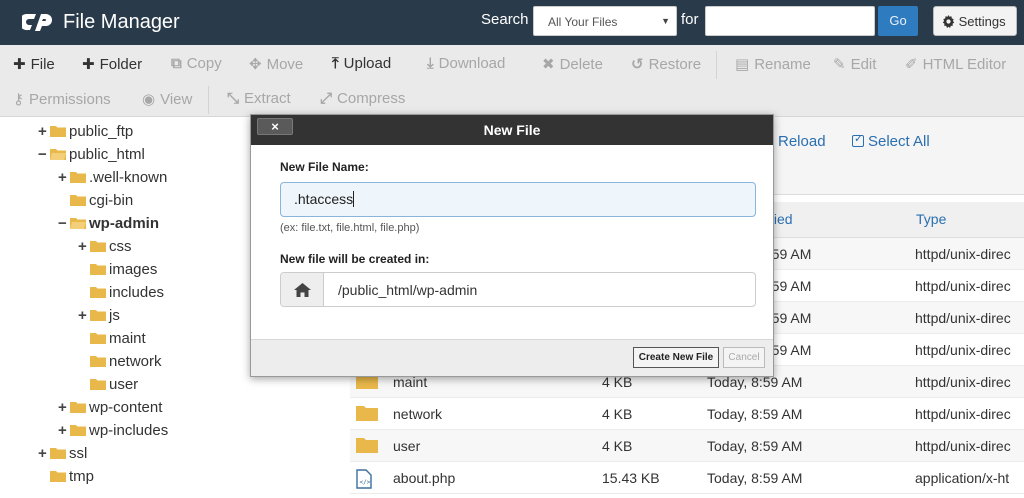  I want to click on delete-icon: ✖, so click(548, 64).